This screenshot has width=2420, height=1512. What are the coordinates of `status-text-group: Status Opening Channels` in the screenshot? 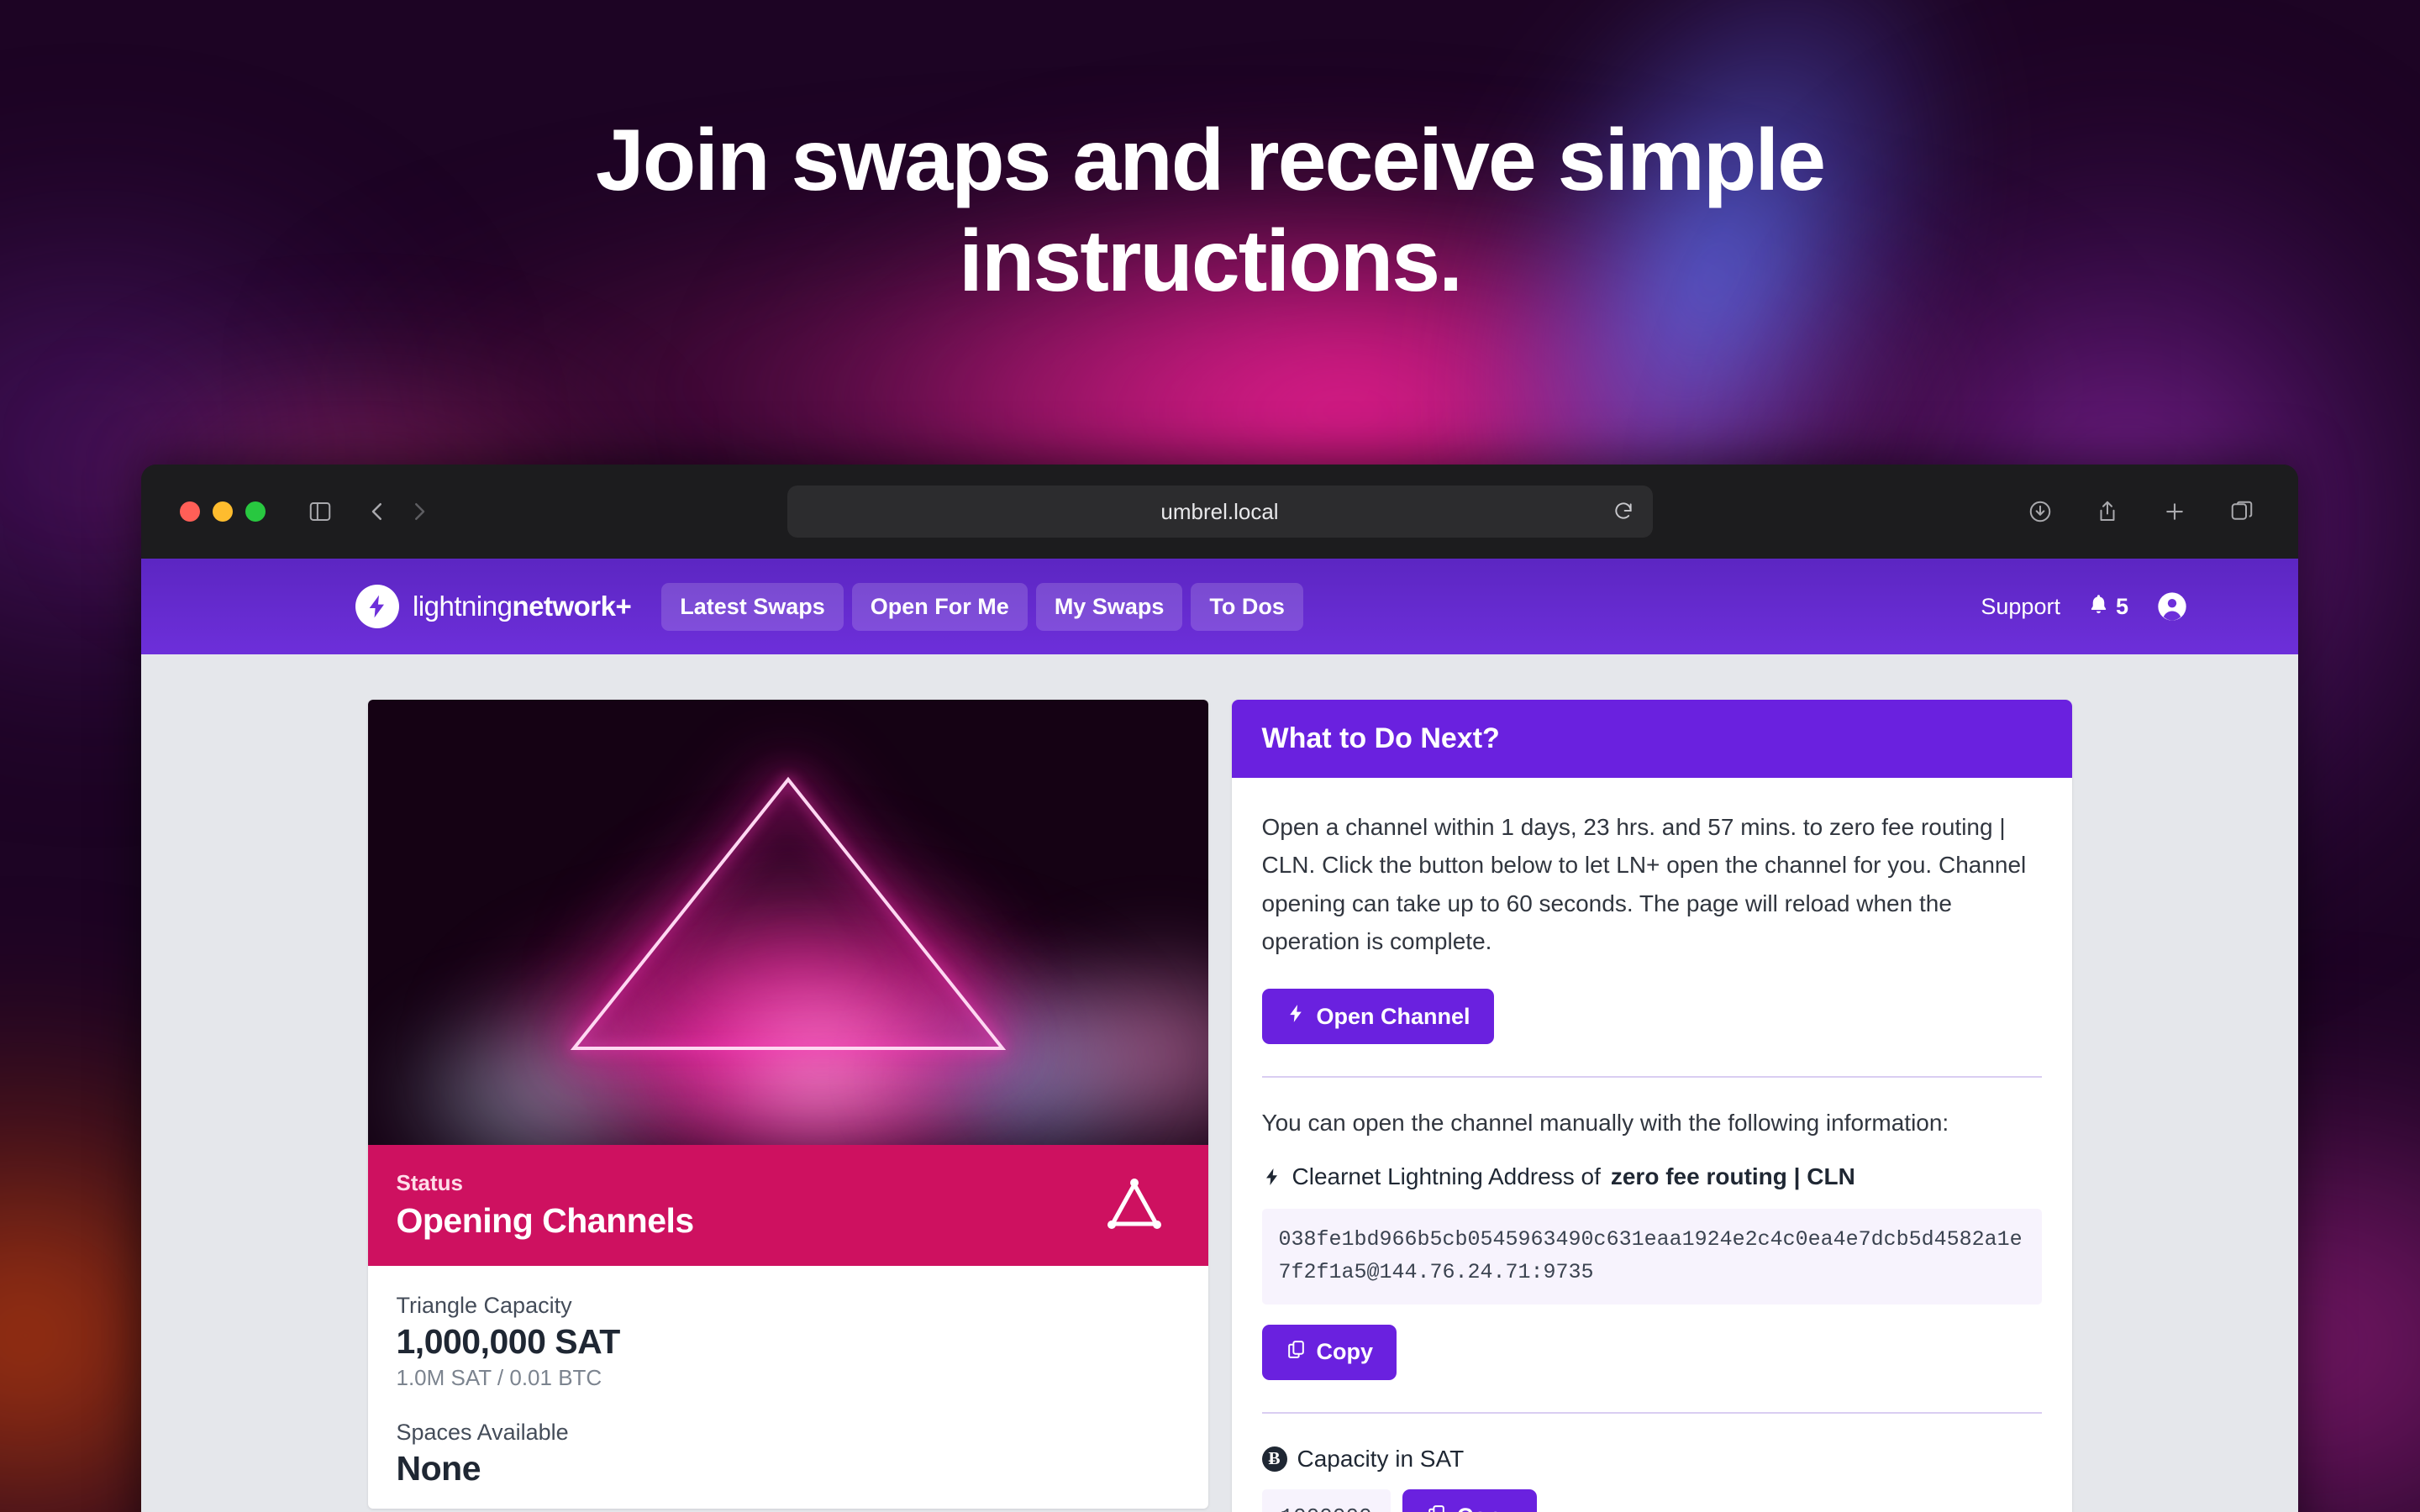 It's located at (545, 1205).